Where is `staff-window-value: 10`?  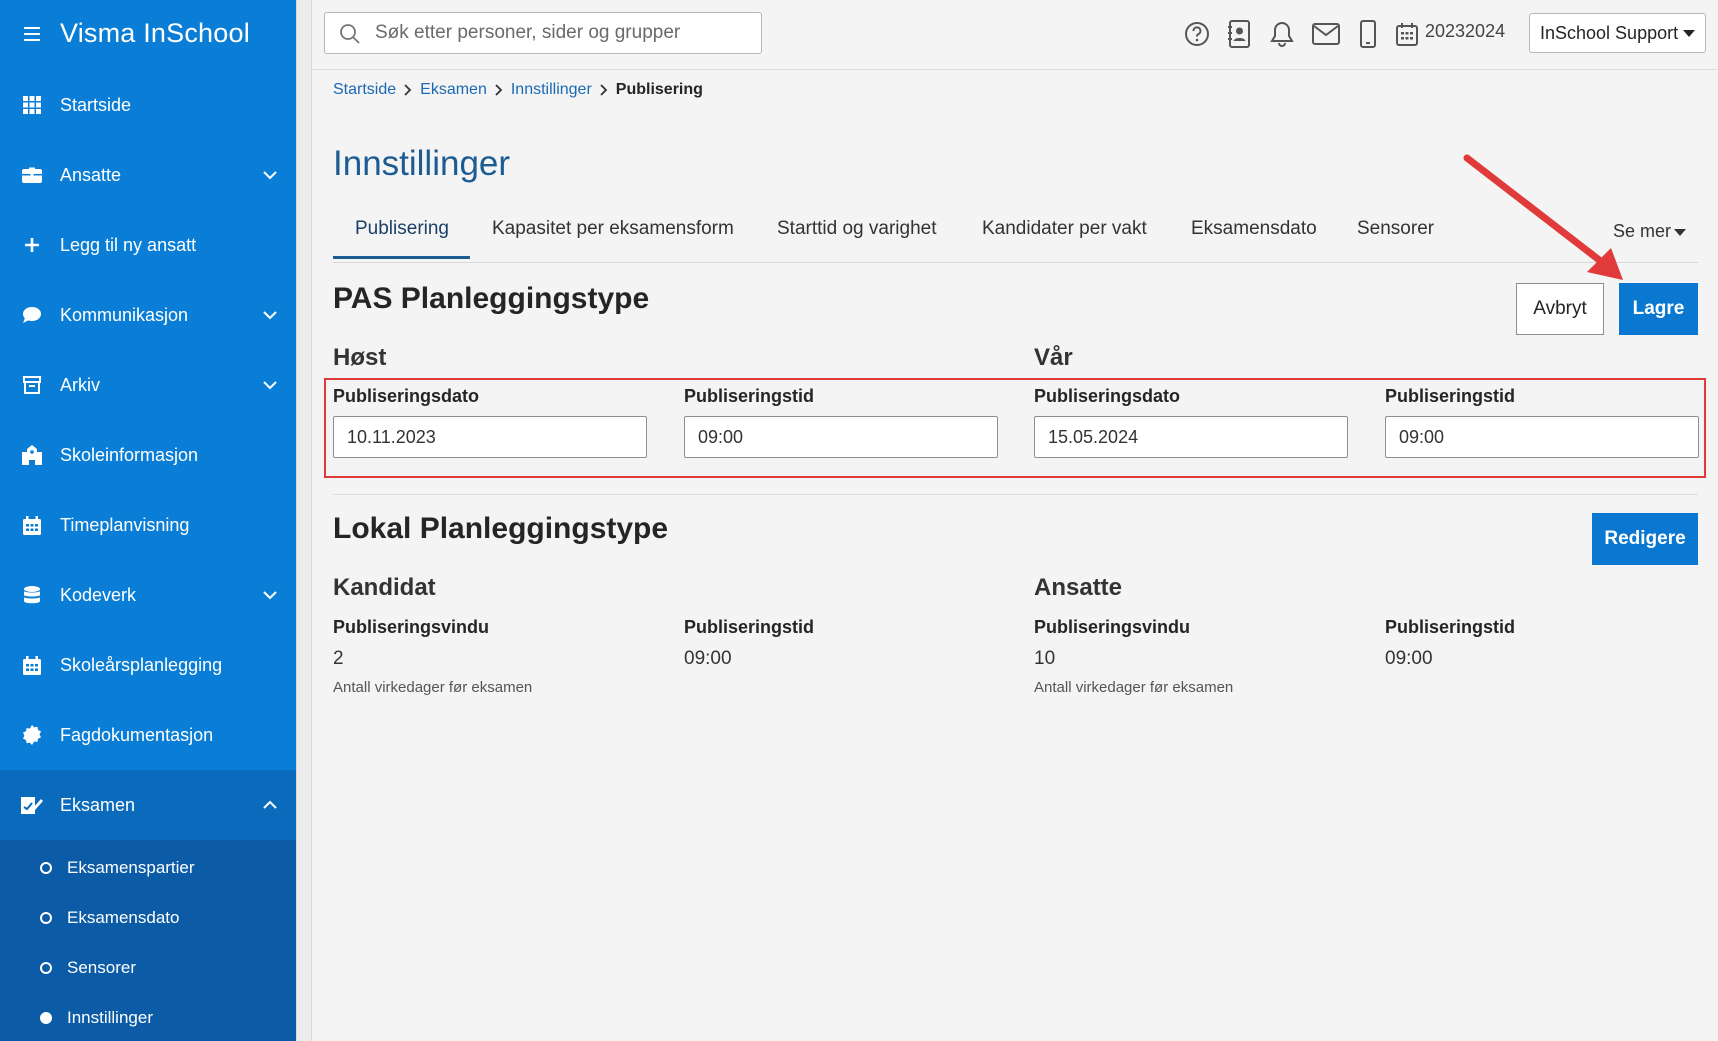
staff-window-value: 10 is located at coordinates (1045, 658).